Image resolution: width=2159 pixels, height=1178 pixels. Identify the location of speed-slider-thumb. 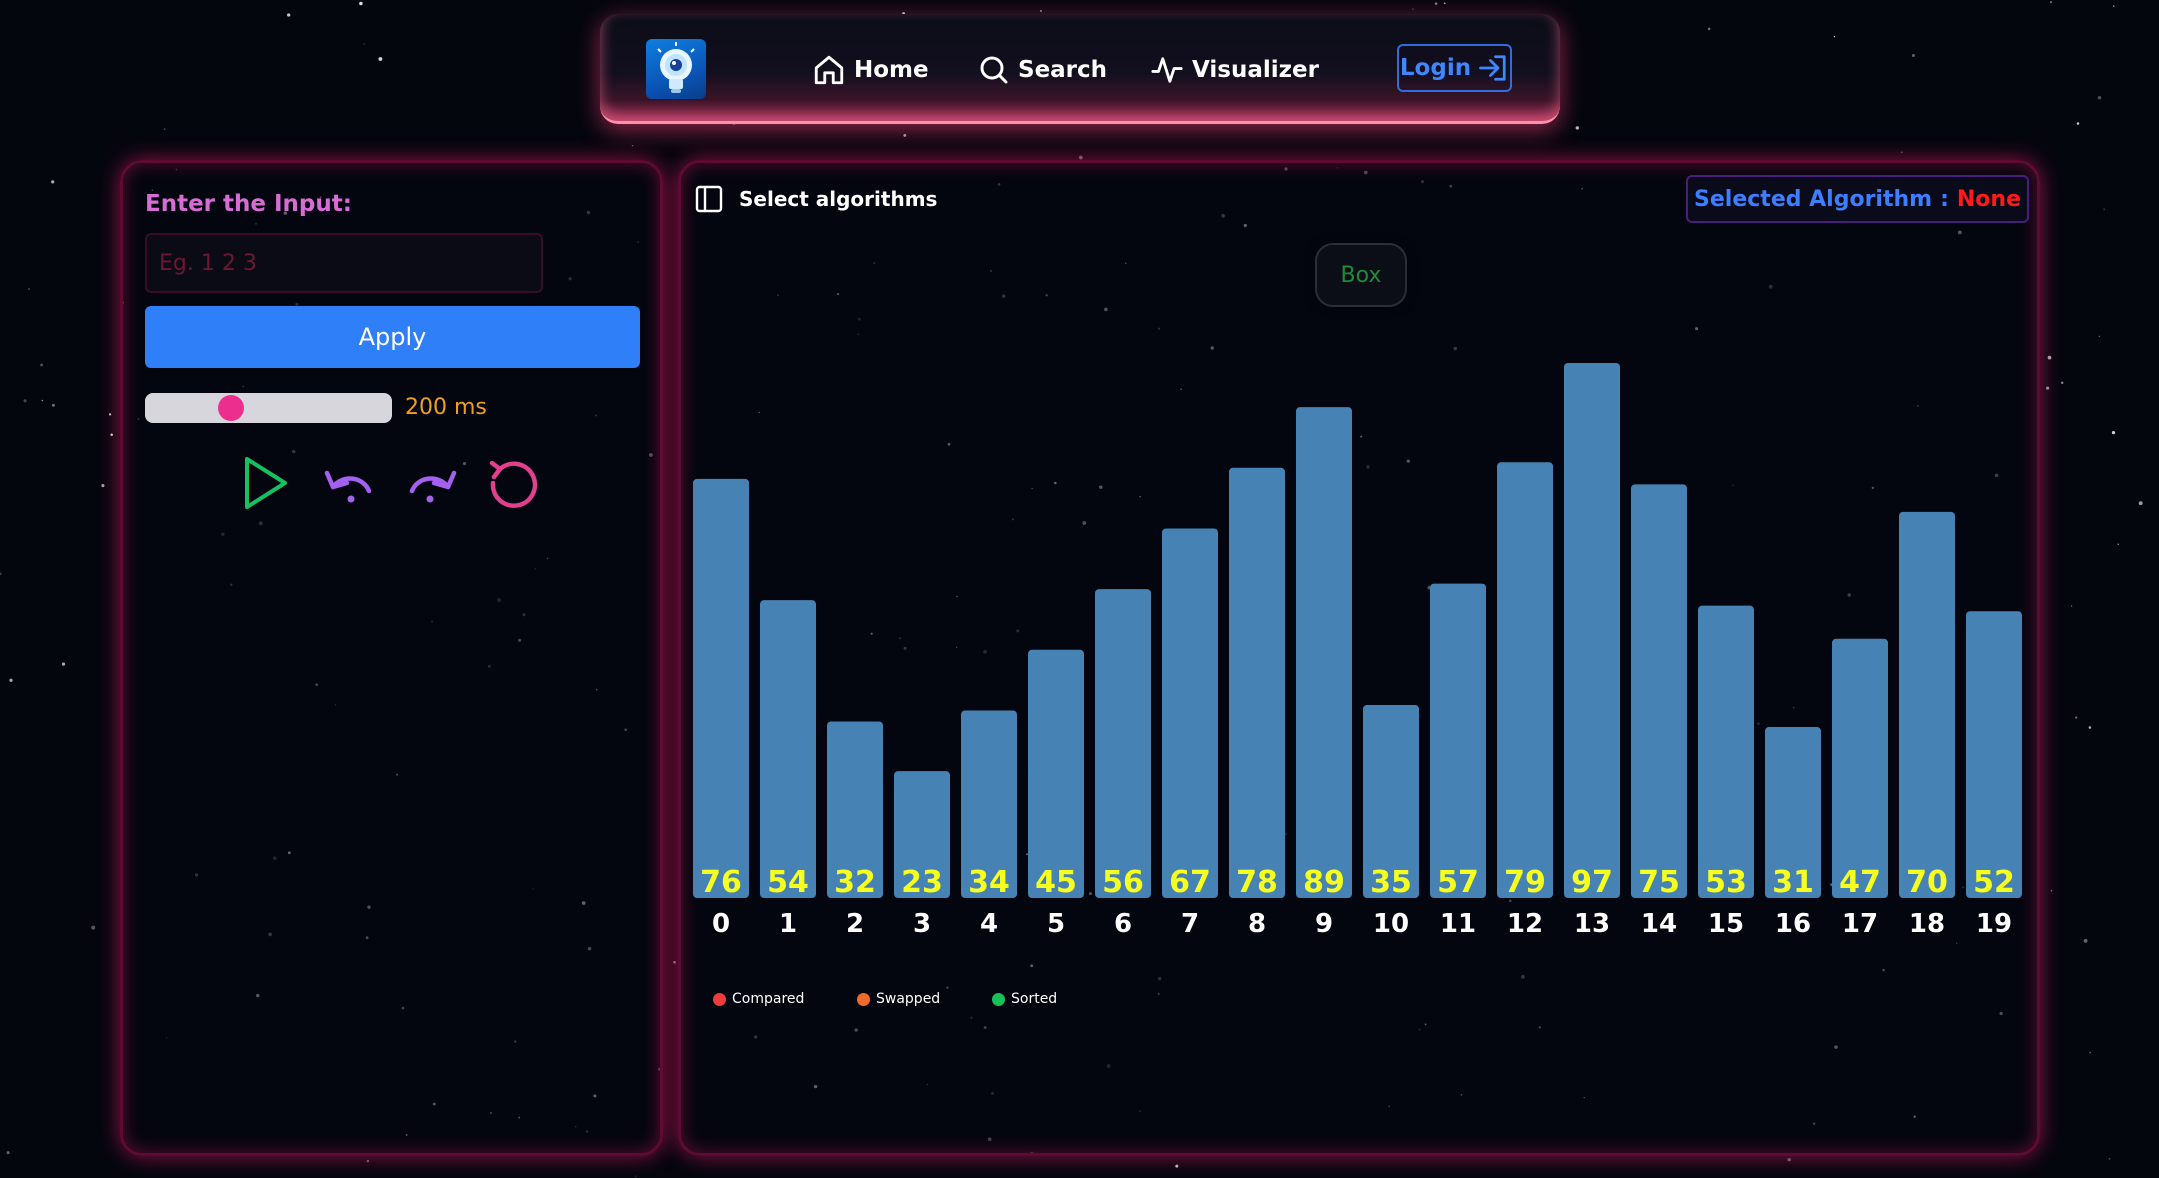
(231, 408).